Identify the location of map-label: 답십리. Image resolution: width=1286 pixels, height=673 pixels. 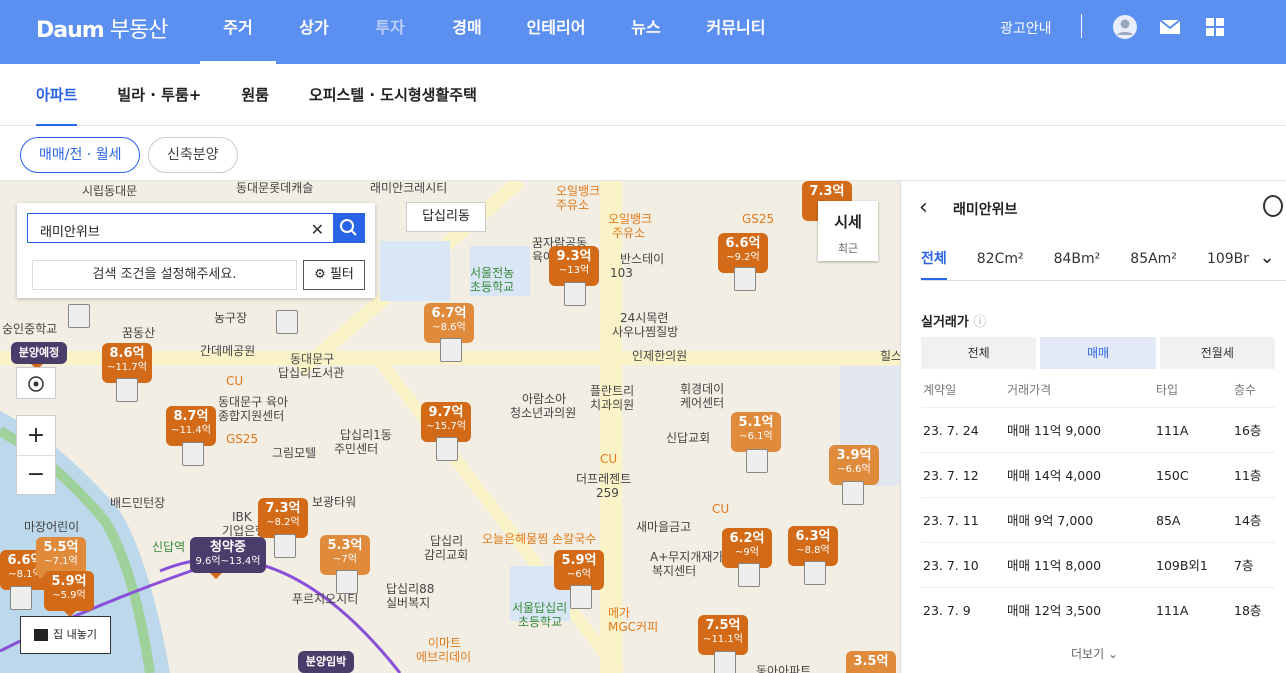
(447, 541).